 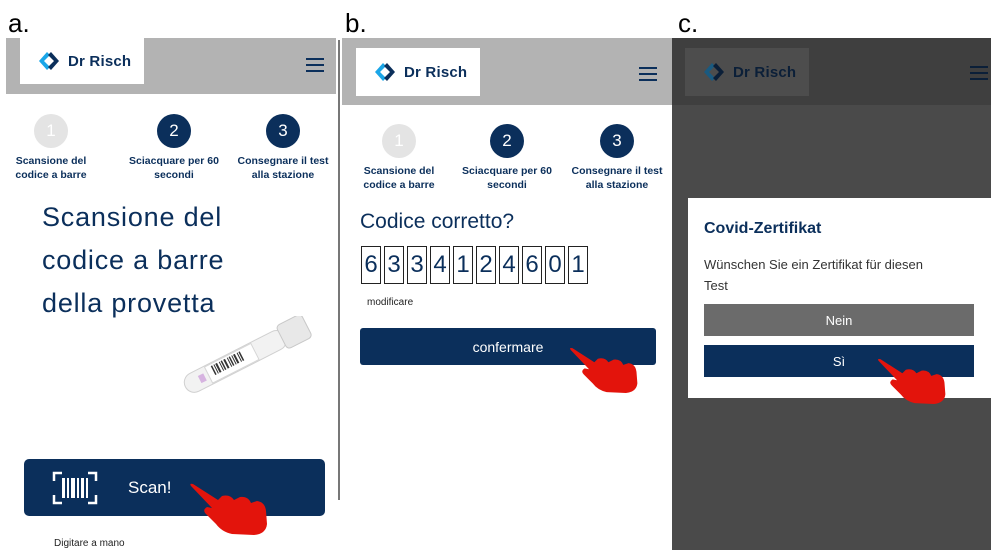 I want to click on panel-divider, so click(x=339, y=270).